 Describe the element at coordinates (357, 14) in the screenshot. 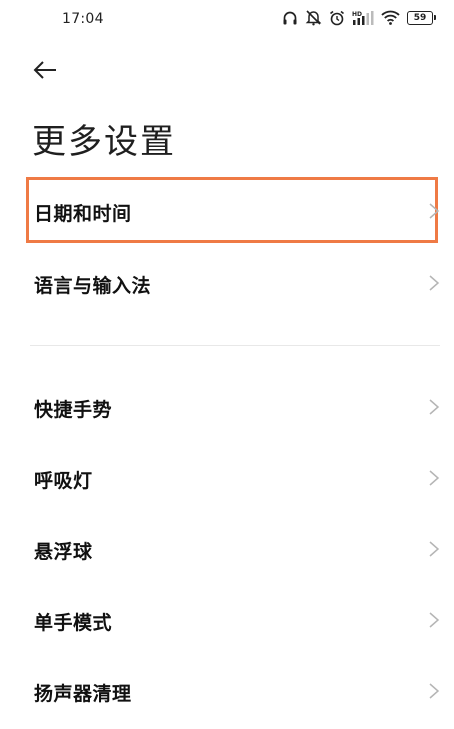

I see `hd-label: HD` at that location.